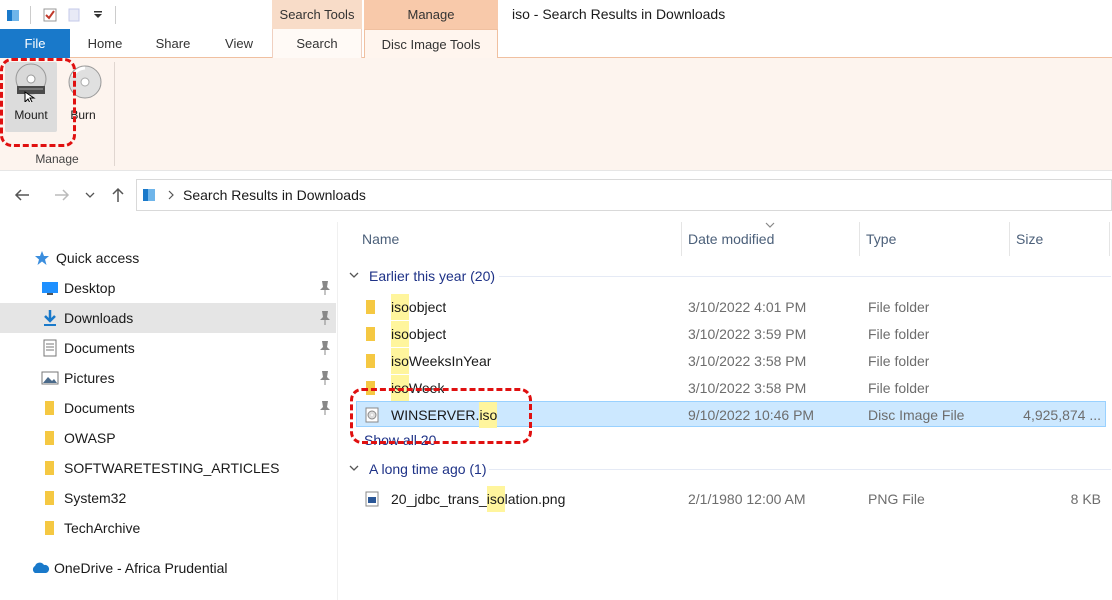 Image resolution: width=1112 pixels, height=600 pixels. What do you see at coordinates (50, 318) in the screenshot?
I see `download-icon` at bounding box center [50, 318].